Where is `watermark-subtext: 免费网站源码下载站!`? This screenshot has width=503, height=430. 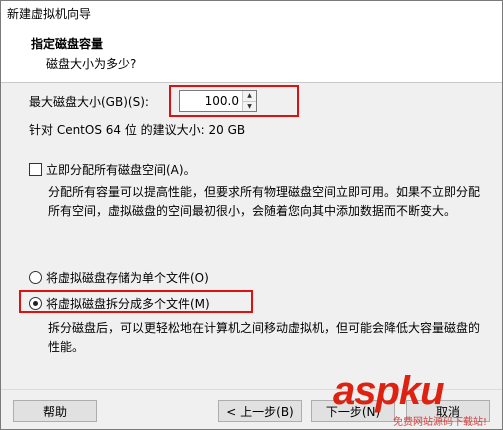
watermark-subtext: 免费网站源码下载站! is located at coordinates (440, 422).